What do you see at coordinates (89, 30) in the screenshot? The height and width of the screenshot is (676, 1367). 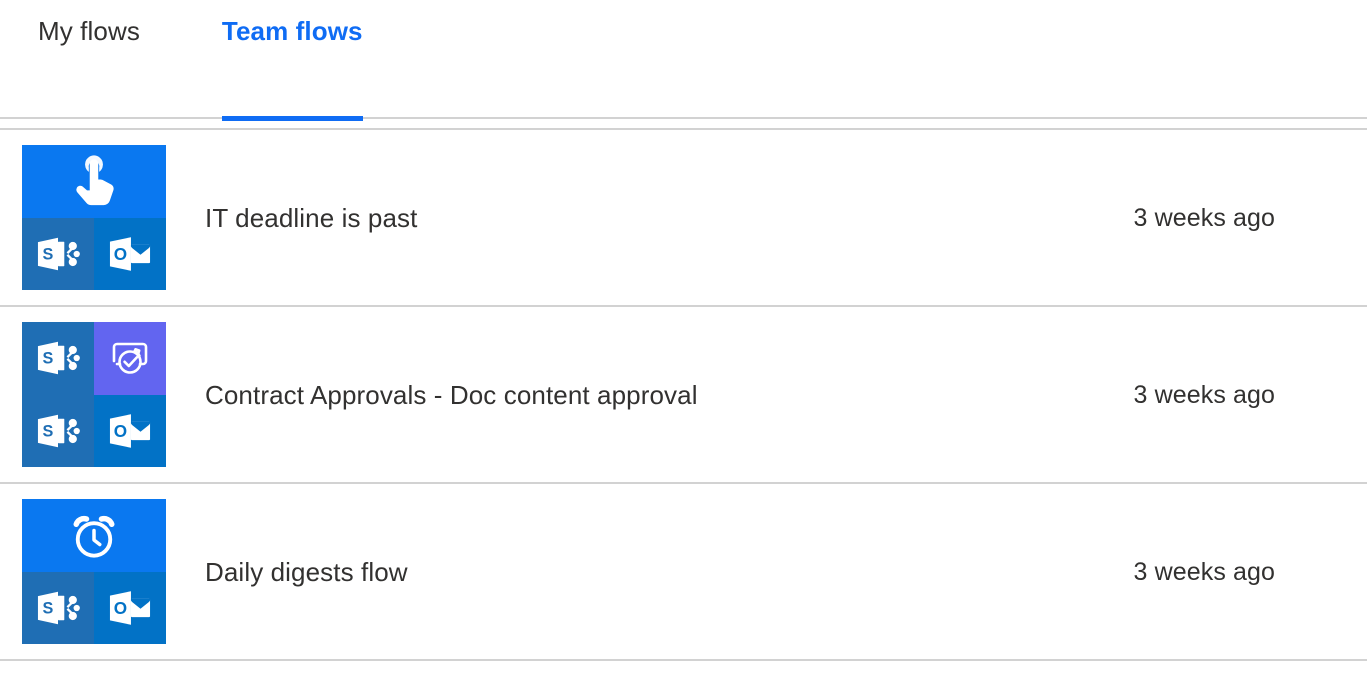 I see `tab-my-flows-label: My flows` at bounding box center [89, 30].